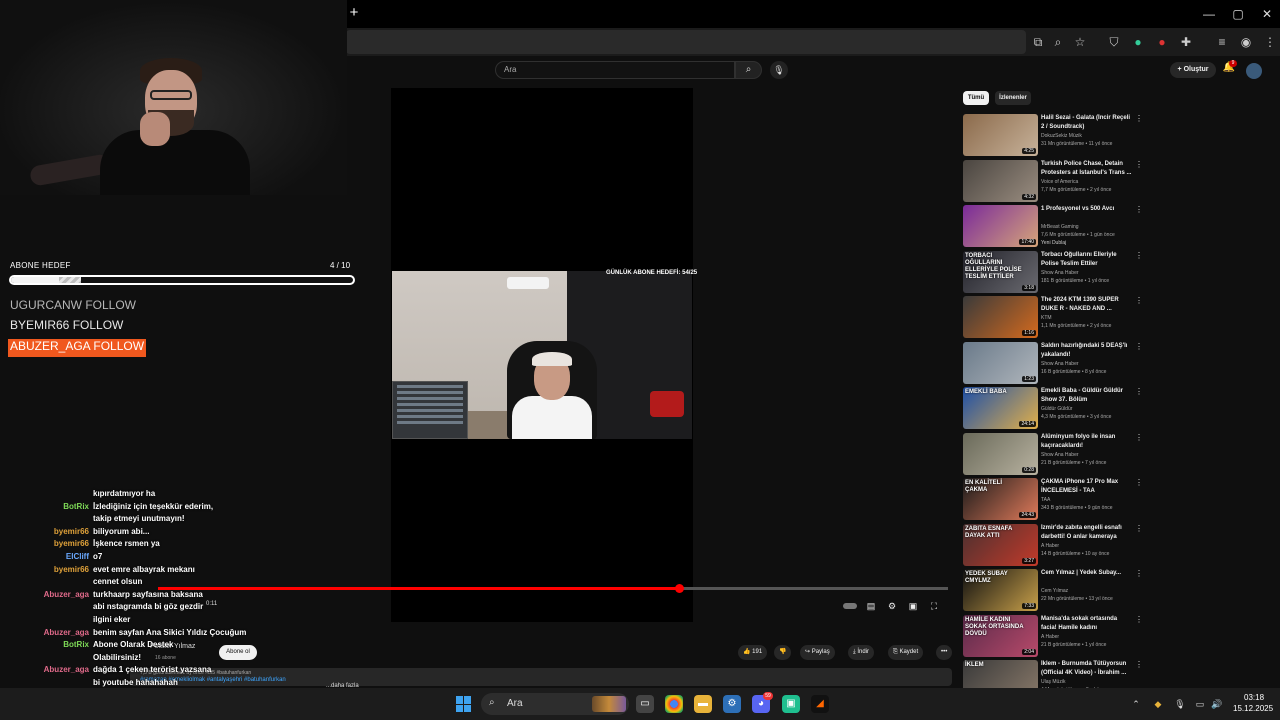  Describe the element at coordinates (1087, 487) in the screenshot. I see `video-title: ÇAKMA iPhone 17 Pro Max İNCELEMESİ - TAA` at that location.